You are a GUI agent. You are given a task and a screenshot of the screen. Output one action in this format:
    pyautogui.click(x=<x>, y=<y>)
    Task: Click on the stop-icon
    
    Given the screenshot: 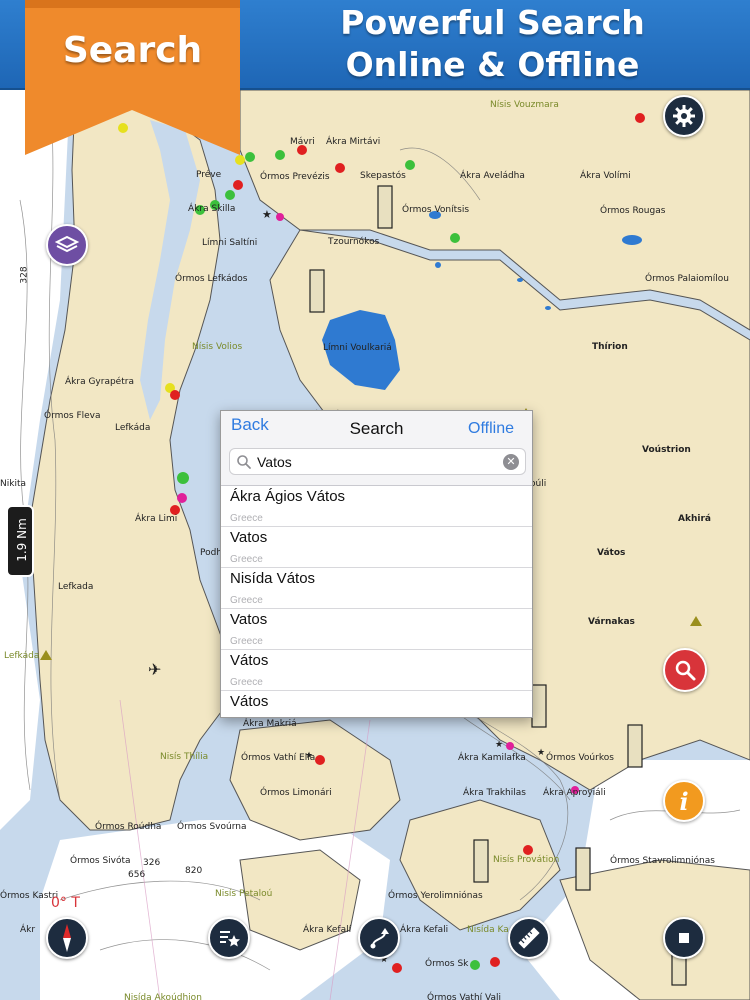 What is the action you would take?
    pyautogui.click(x=684, y=938)
    